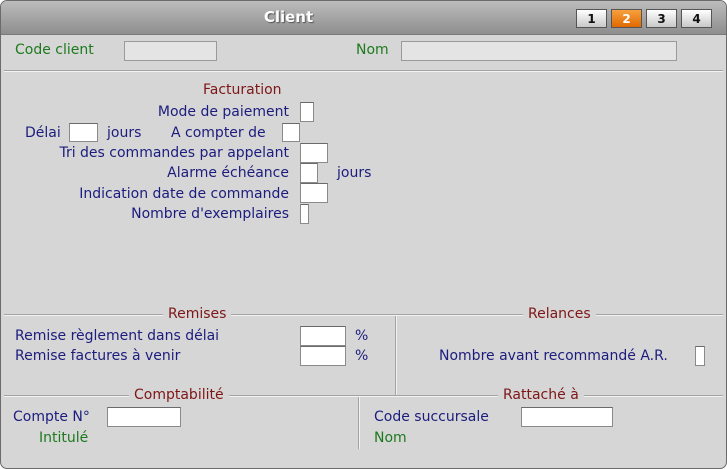 Image resolution: width=727 pixels, height=469 pixels. Describe the element at coordinates (210, 214) in the screenshot. I see `nombre-exemplaires-label: Nombre d'exemplaires` at that location.